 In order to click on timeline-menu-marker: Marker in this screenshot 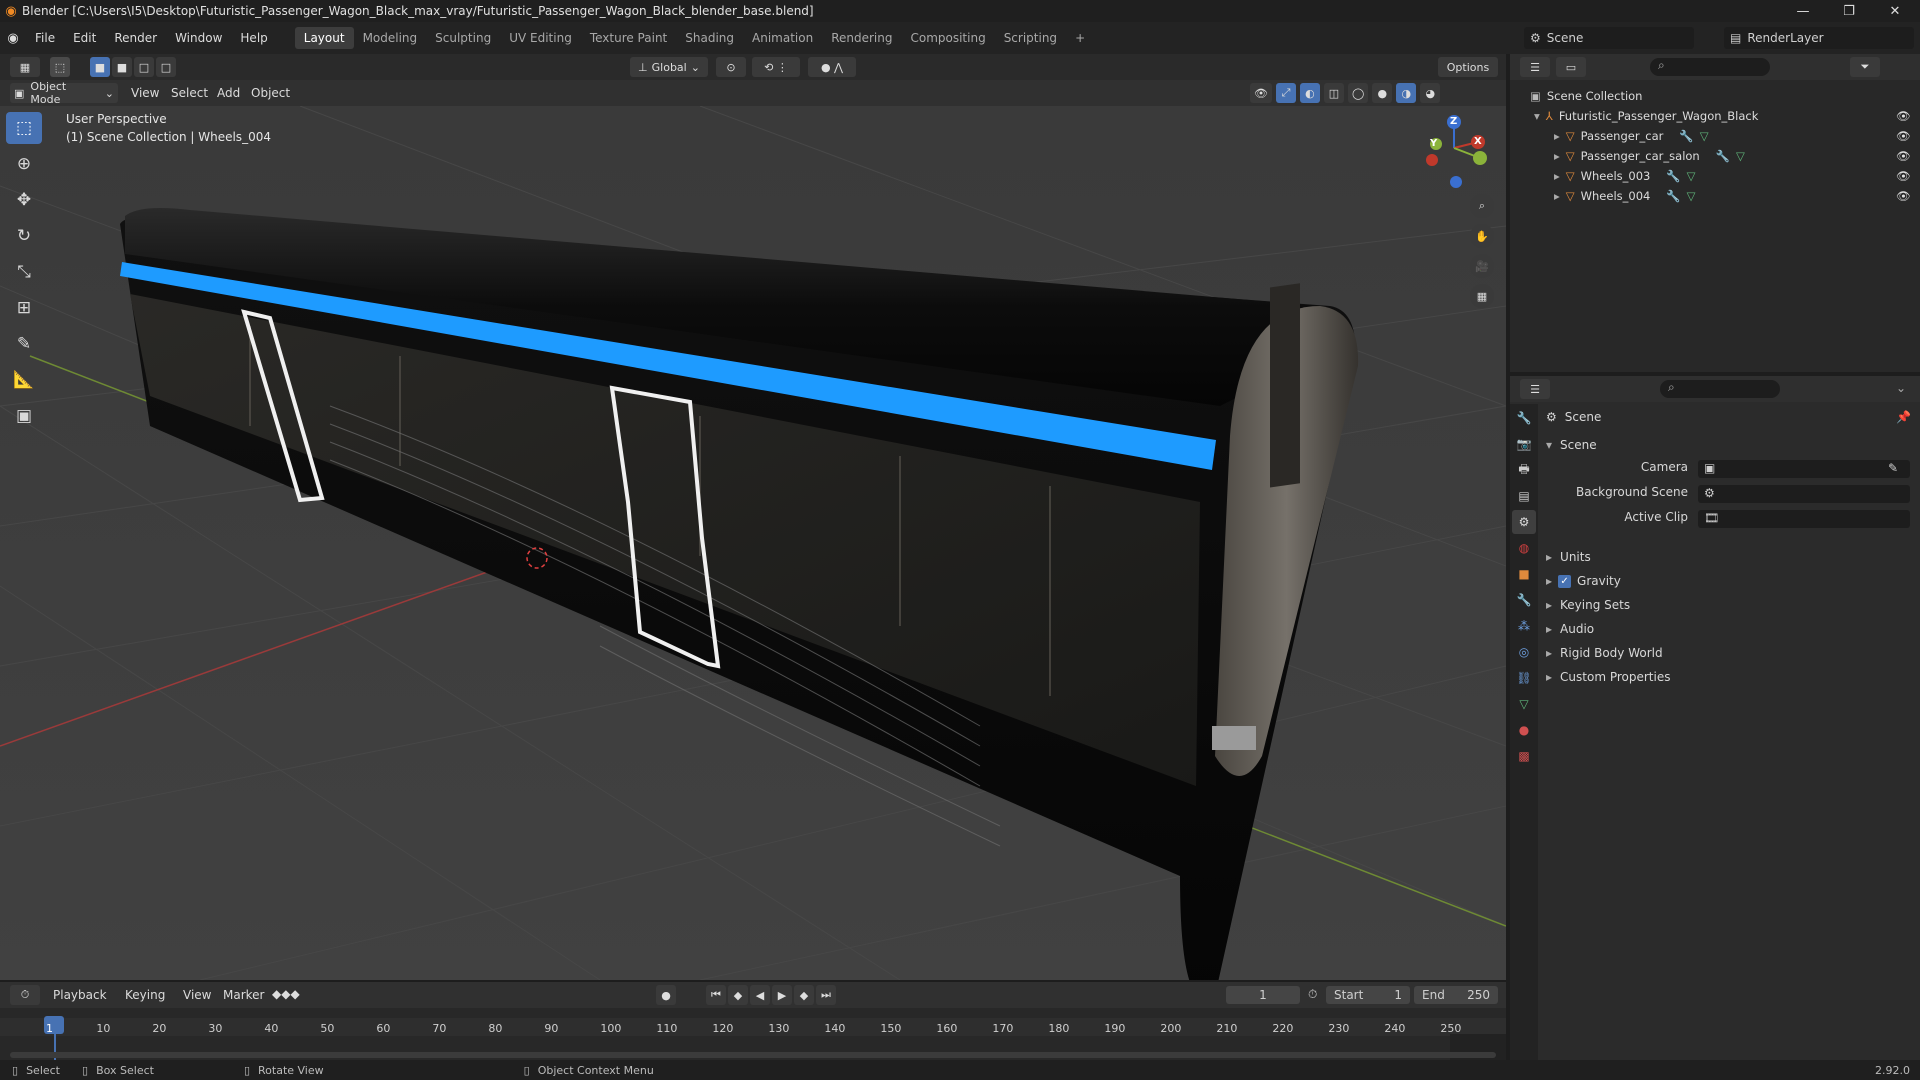, I will do `click(243, 995)`.